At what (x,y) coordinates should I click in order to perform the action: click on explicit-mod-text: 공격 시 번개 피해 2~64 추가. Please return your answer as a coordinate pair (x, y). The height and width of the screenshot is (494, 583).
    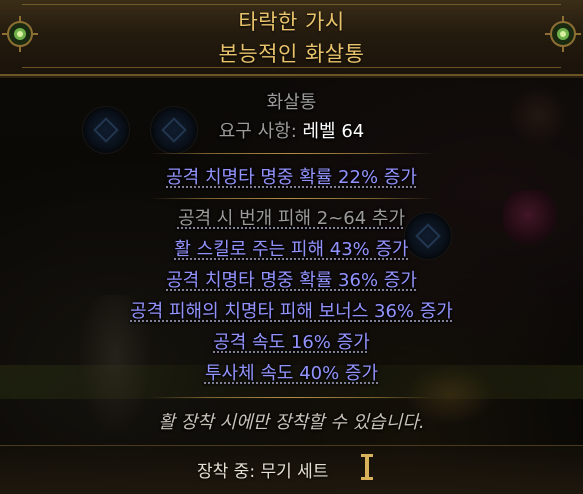
    Looking at the image, I should click on (291, 218).